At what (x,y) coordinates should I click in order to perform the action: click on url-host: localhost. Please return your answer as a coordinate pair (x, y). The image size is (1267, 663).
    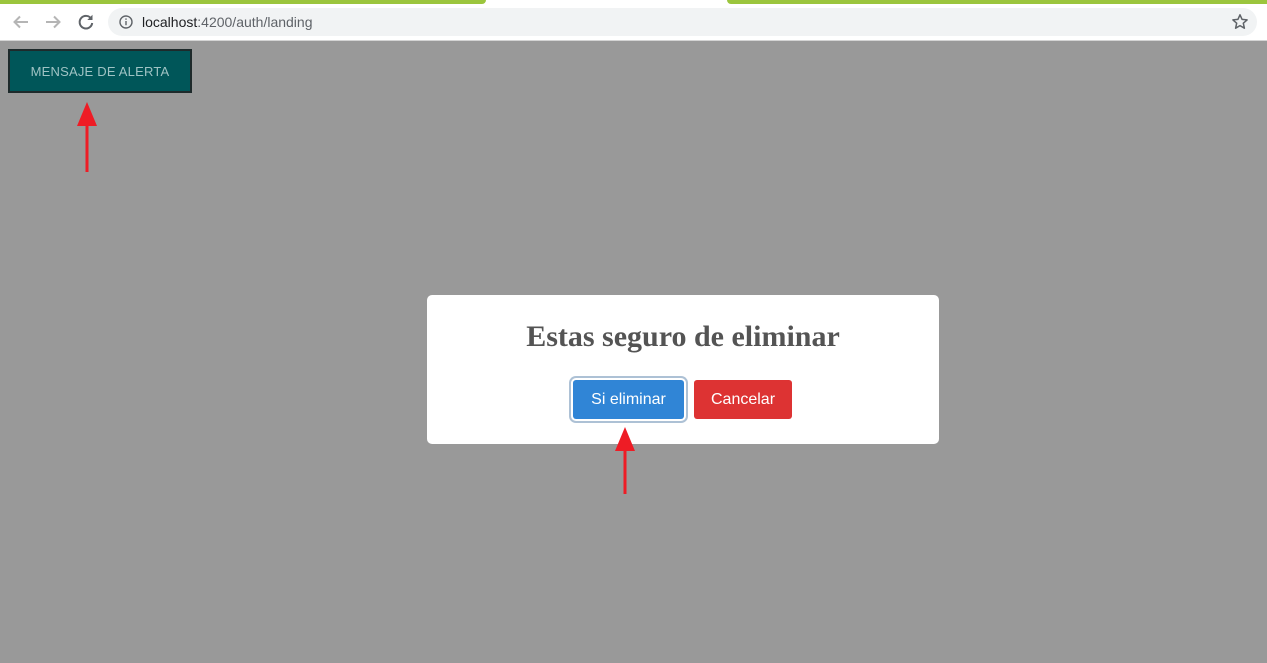
    Looking at the image, I should click on (170, 22).